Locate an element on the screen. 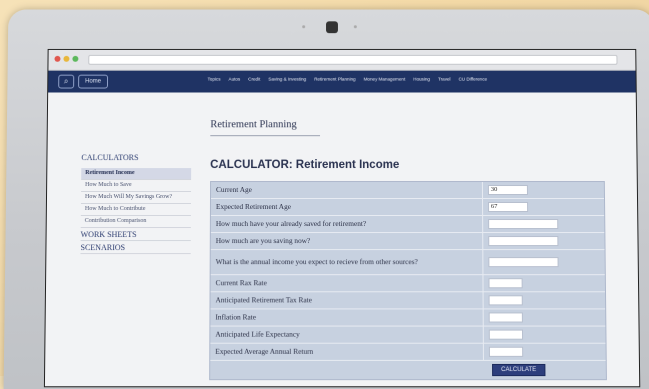 This screenshot has width=649, height=389. nav-link-housing: Housing is located at coordinates (421, 79).